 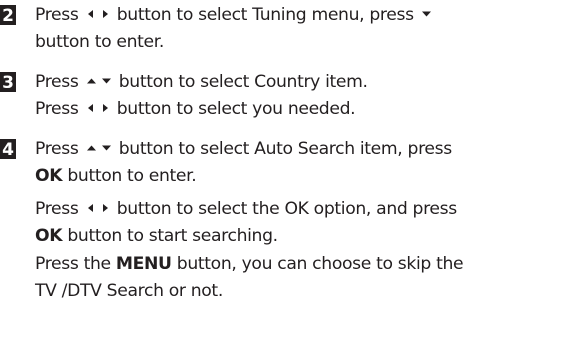 I want to click on step-3-line-1: Press button to select Country item., so click(x=201, y=82).